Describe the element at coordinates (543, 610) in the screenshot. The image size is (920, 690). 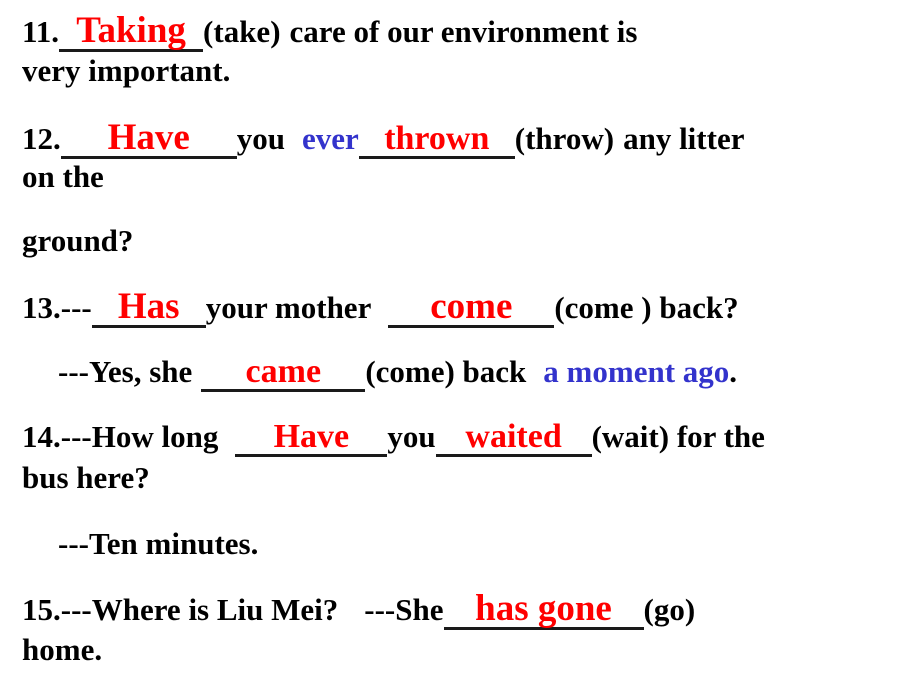
I see `exercise-15-blank-answer: has gone` at that location.